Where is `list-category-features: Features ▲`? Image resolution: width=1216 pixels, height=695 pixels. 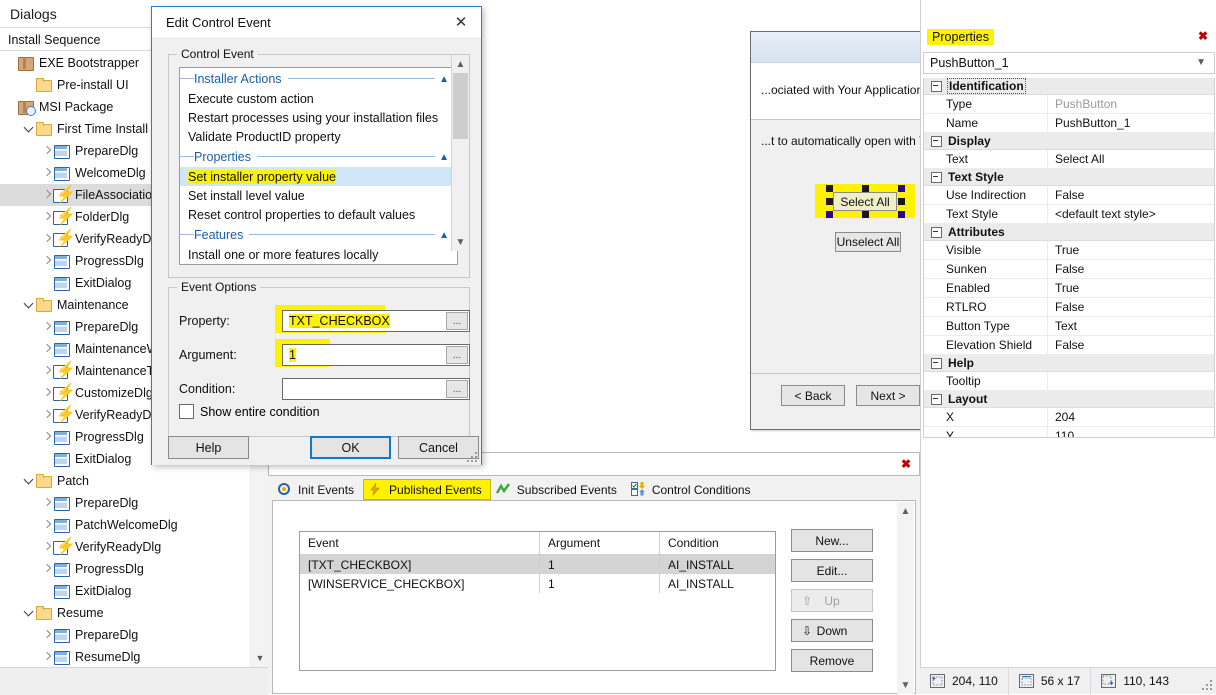 list-category-features: Features ▲ is located at coordinates (318, 234).